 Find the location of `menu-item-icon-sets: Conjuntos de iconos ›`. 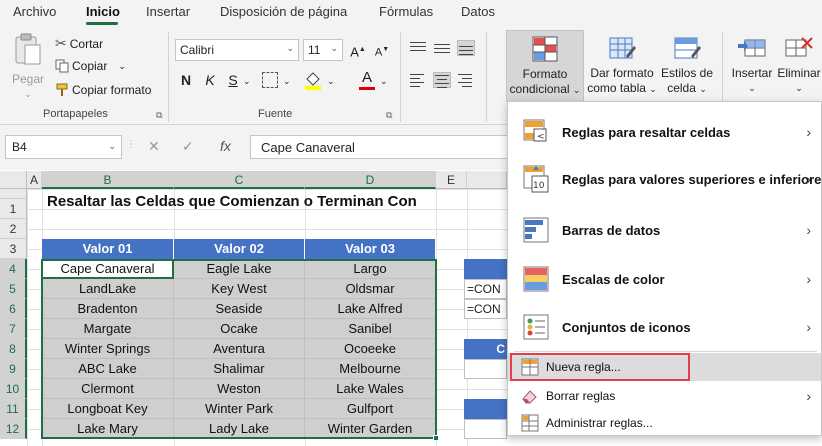

menu-item-icon-sets: Conjuntos de iconos › is located at coordinates (664, 327).